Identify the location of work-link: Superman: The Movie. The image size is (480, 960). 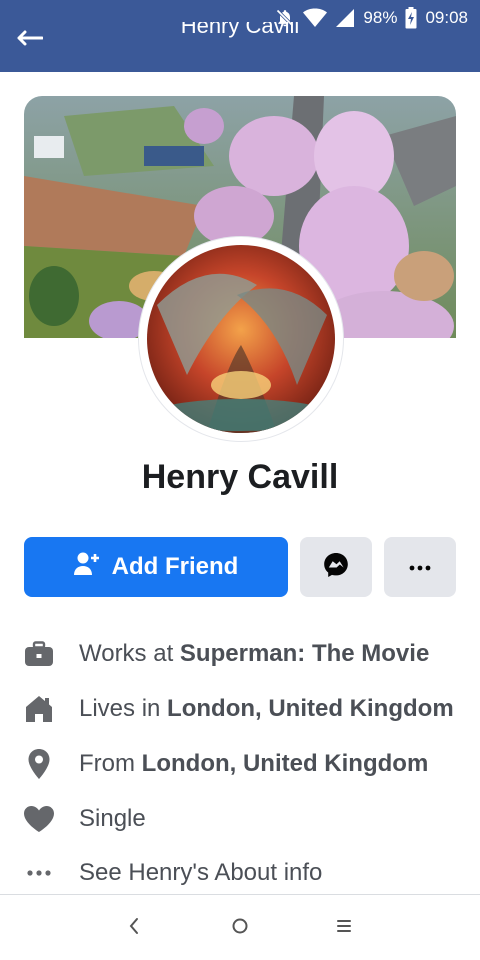
(304, 653).